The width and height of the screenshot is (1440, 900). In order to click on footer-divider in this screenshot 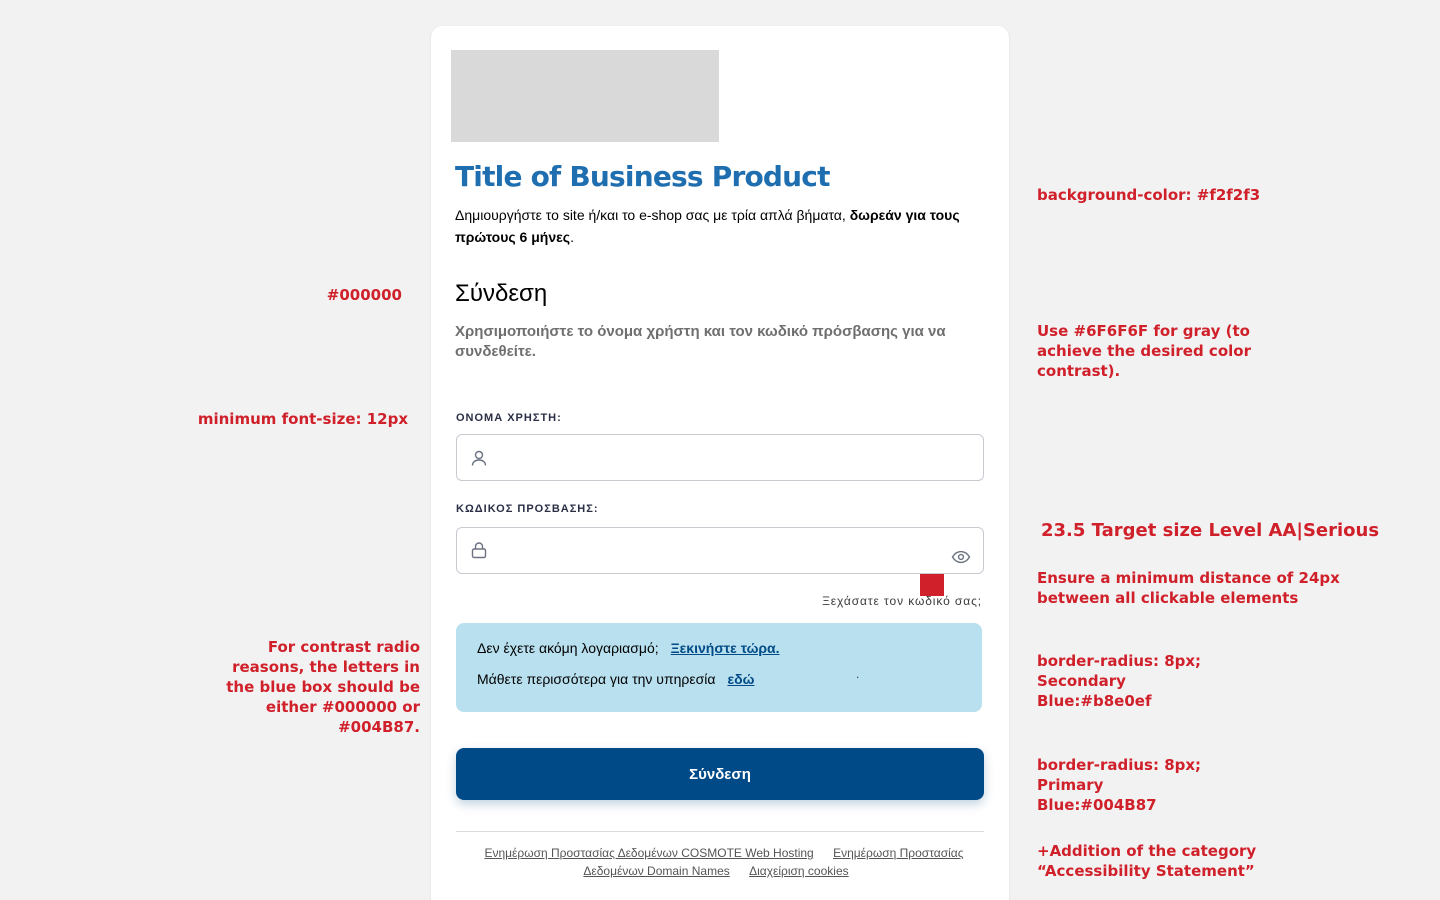, I will do `click(720, 831)`.